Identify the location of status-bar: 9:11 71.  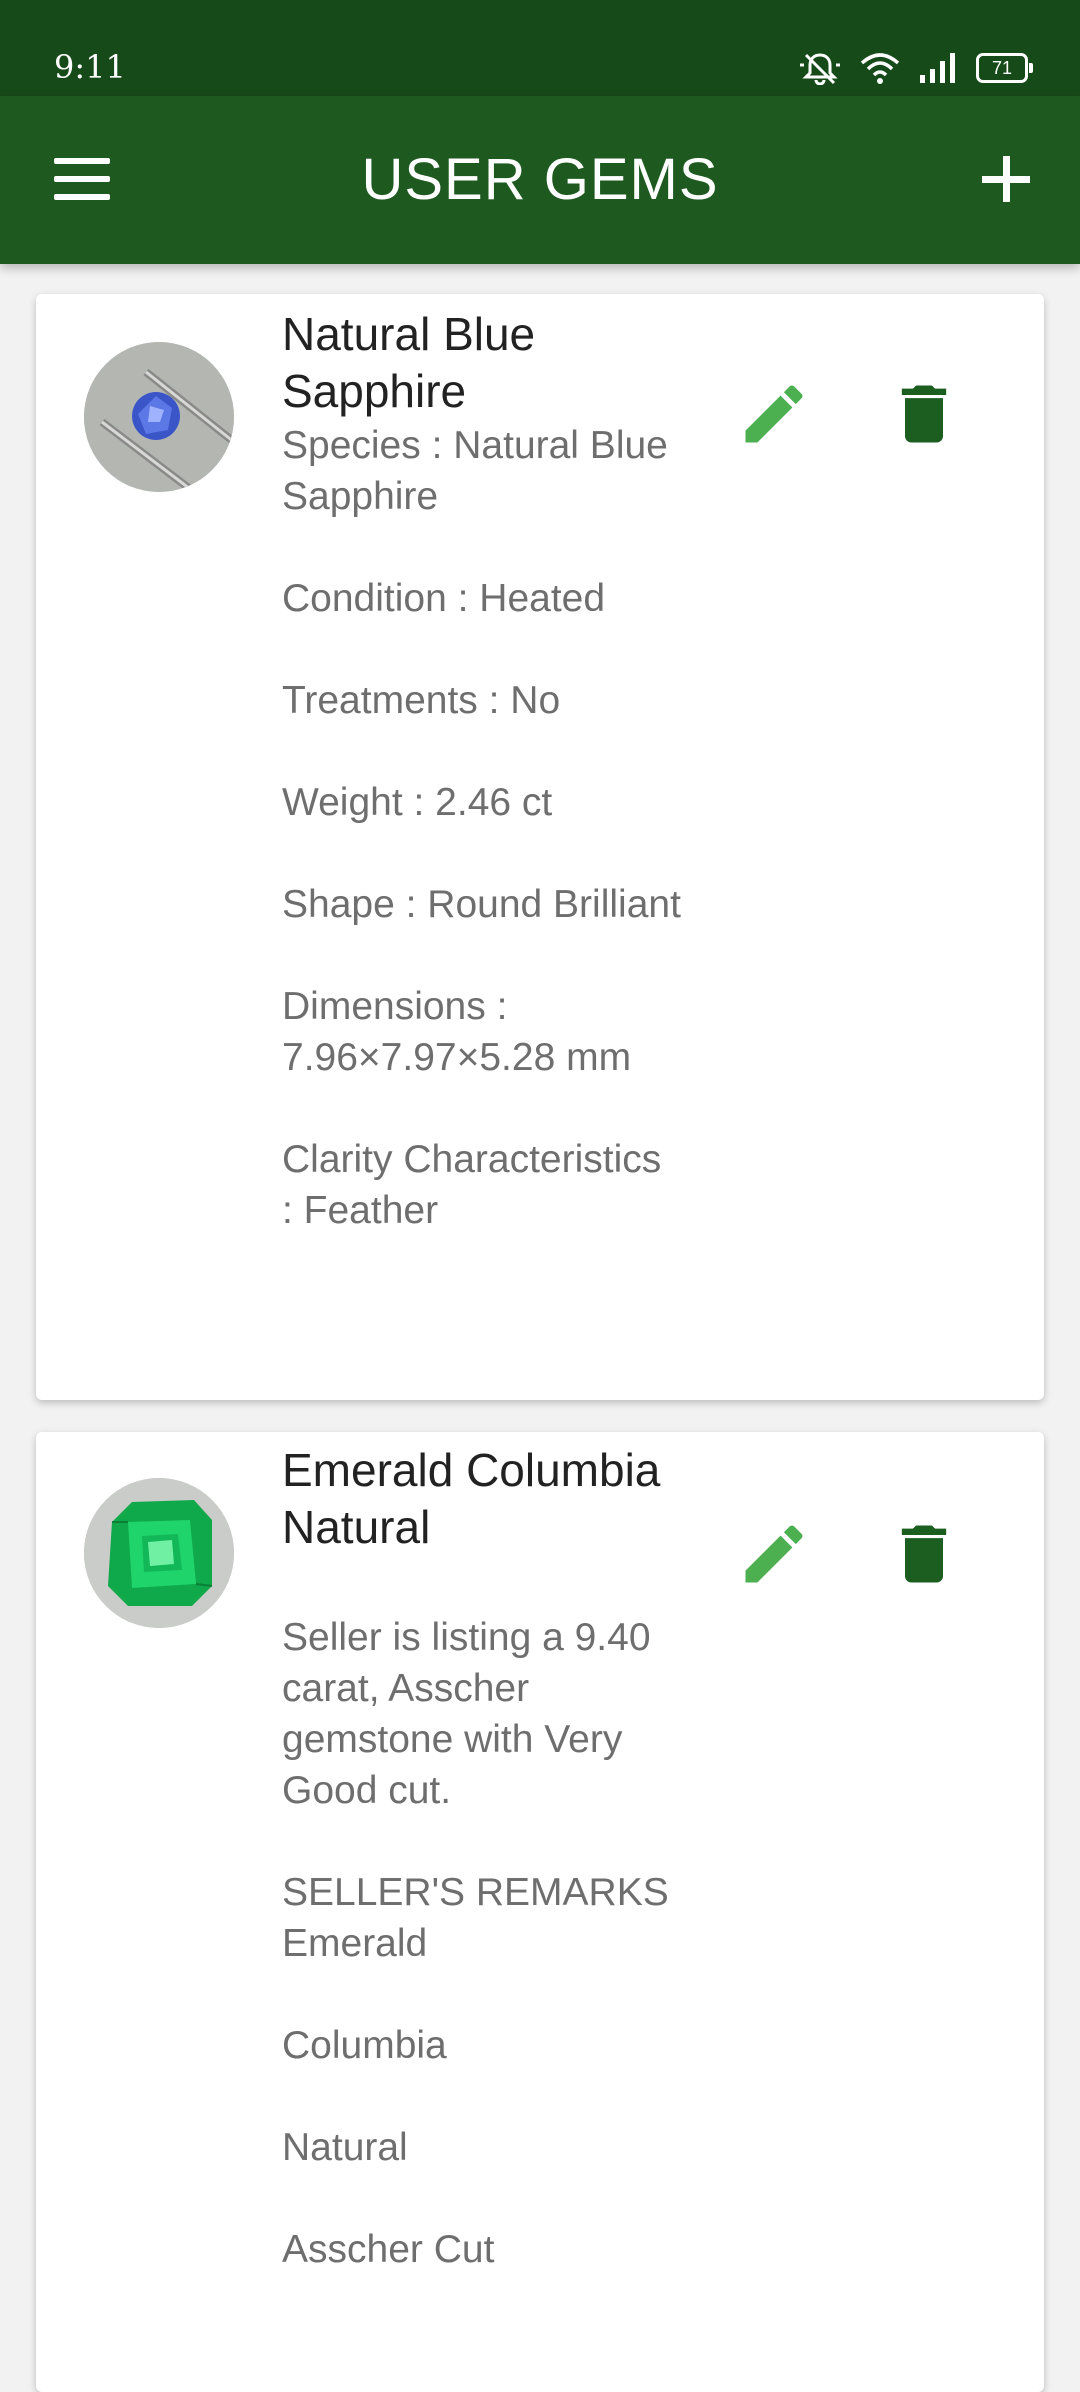
(540, 48).